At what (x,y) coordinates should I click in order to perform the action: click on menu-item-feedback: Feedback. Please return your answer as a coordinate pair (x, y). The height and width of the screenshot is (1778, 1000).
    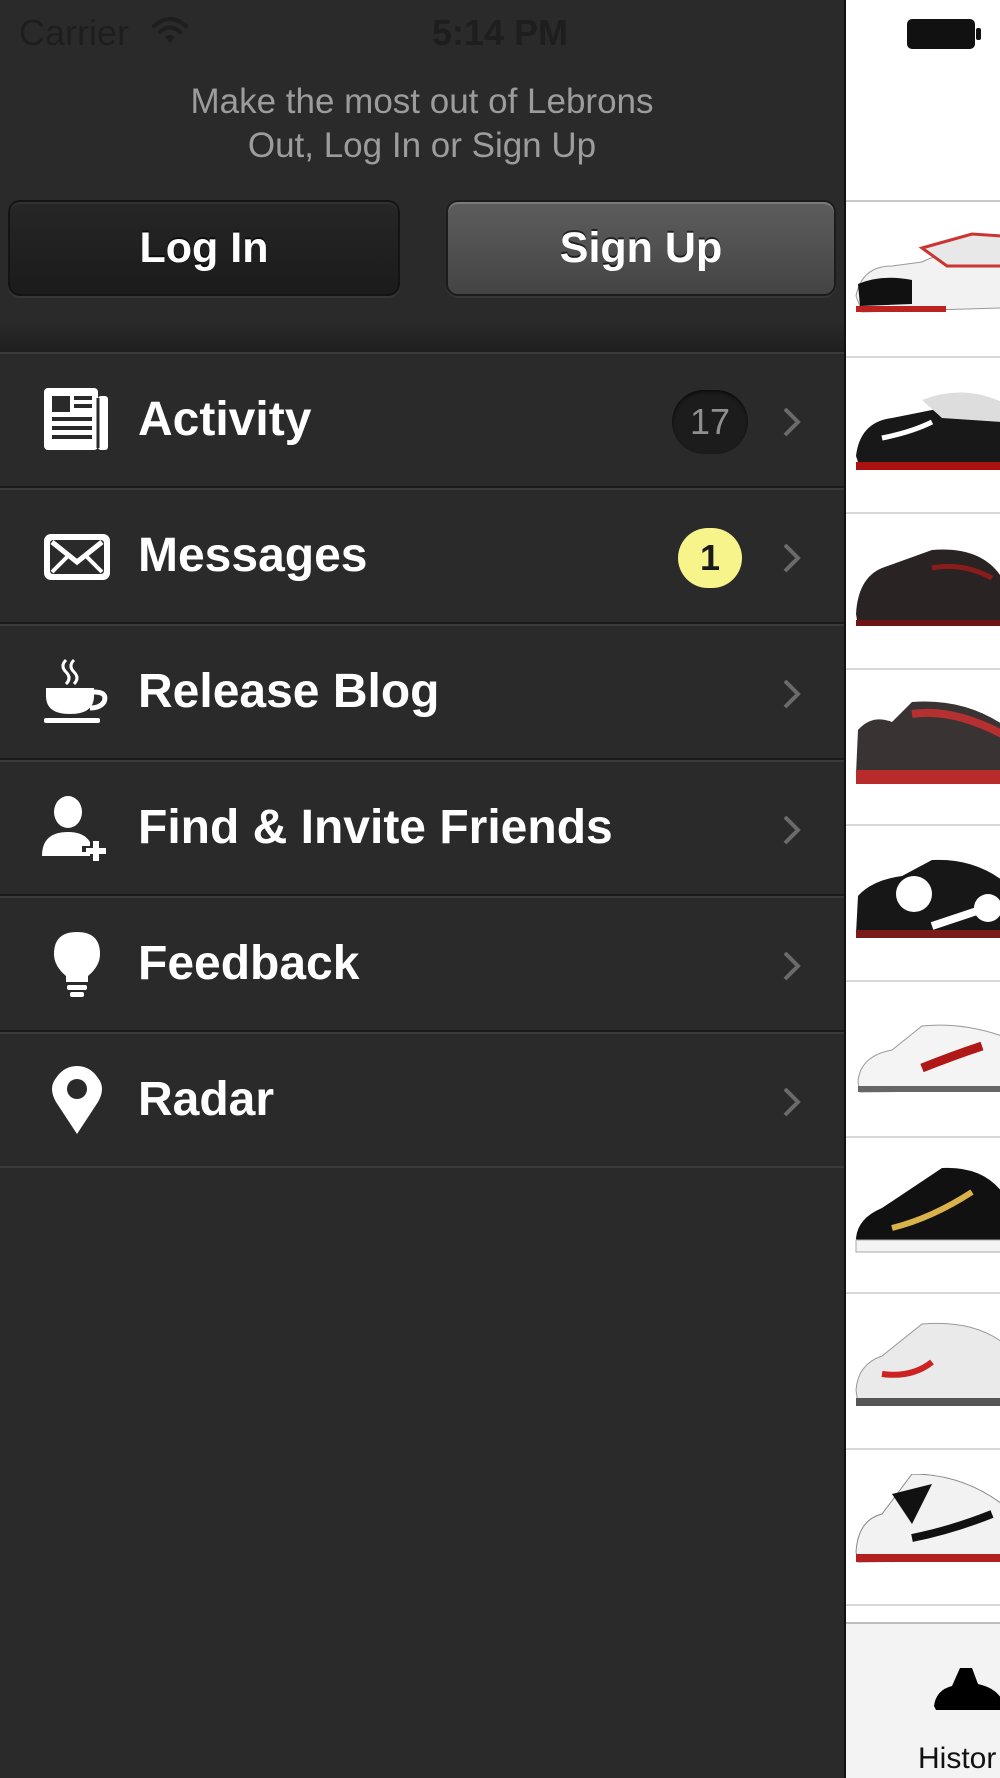
    Looking at the image, I should click on (422, 964).